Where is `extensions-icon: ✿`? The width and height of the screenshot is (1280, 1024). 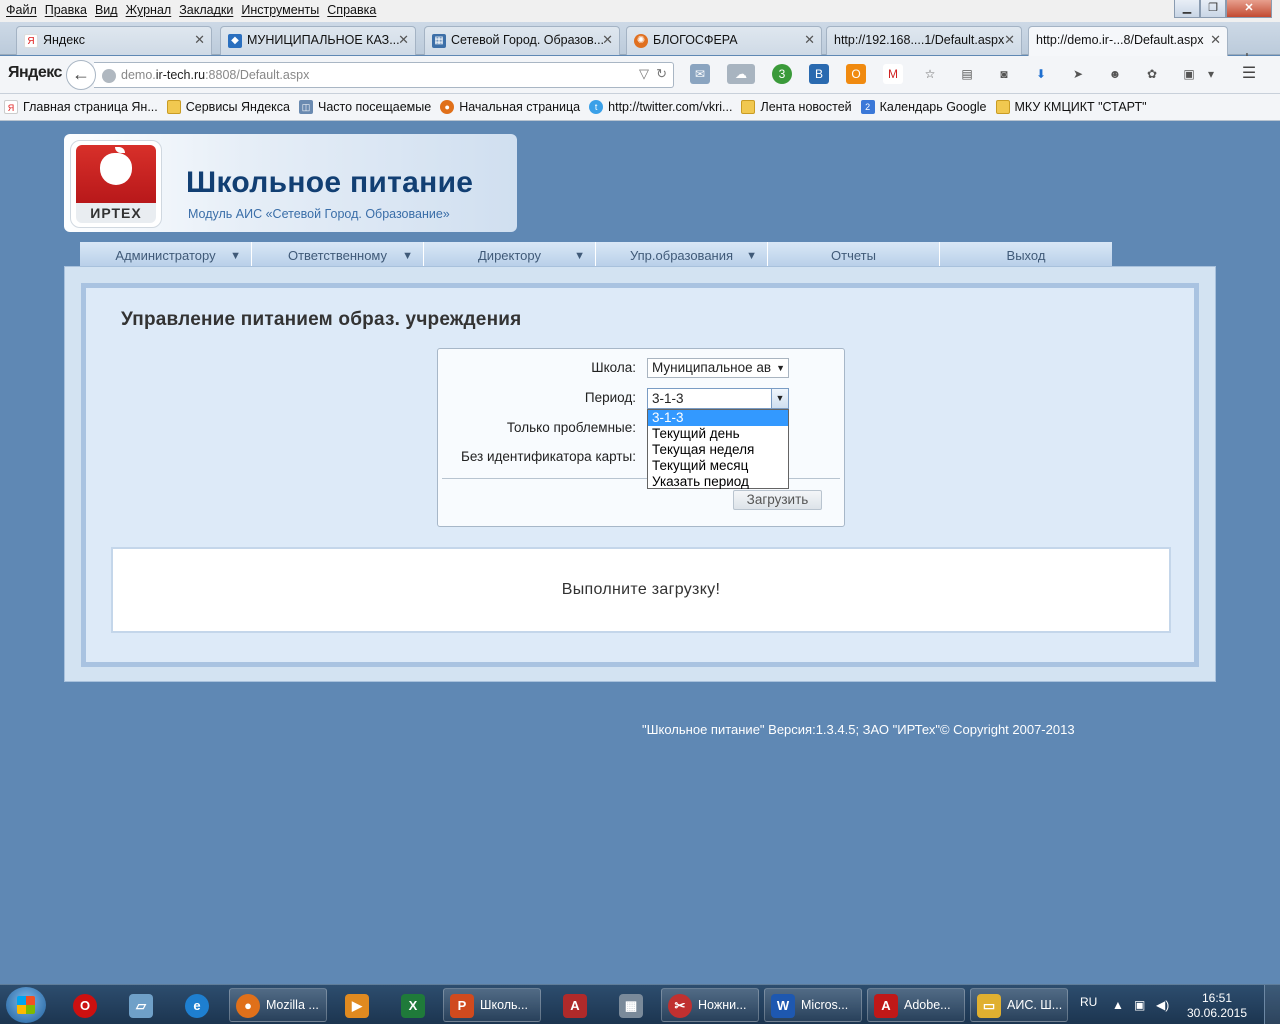
extensions-icon: ✿ is located at coordinates (1152, 74).